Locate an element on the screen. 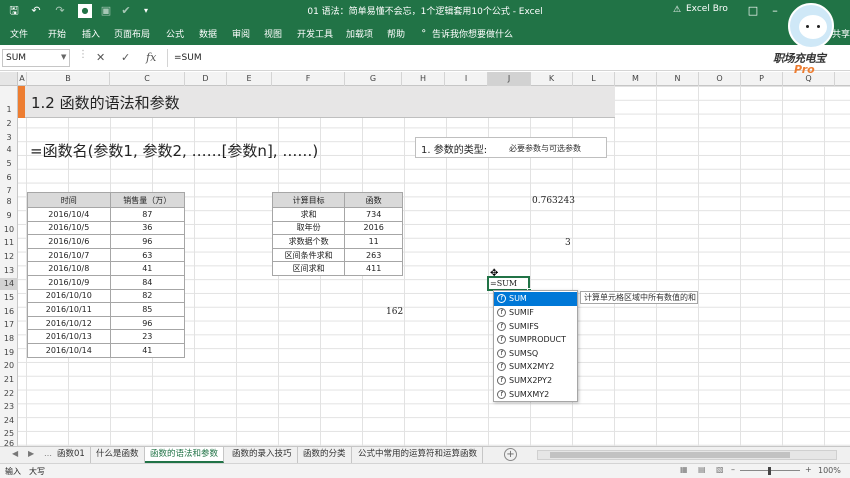 The width and height of the screenshot is (850, 478). row-header: 2 is located at coordinates (9, 124).